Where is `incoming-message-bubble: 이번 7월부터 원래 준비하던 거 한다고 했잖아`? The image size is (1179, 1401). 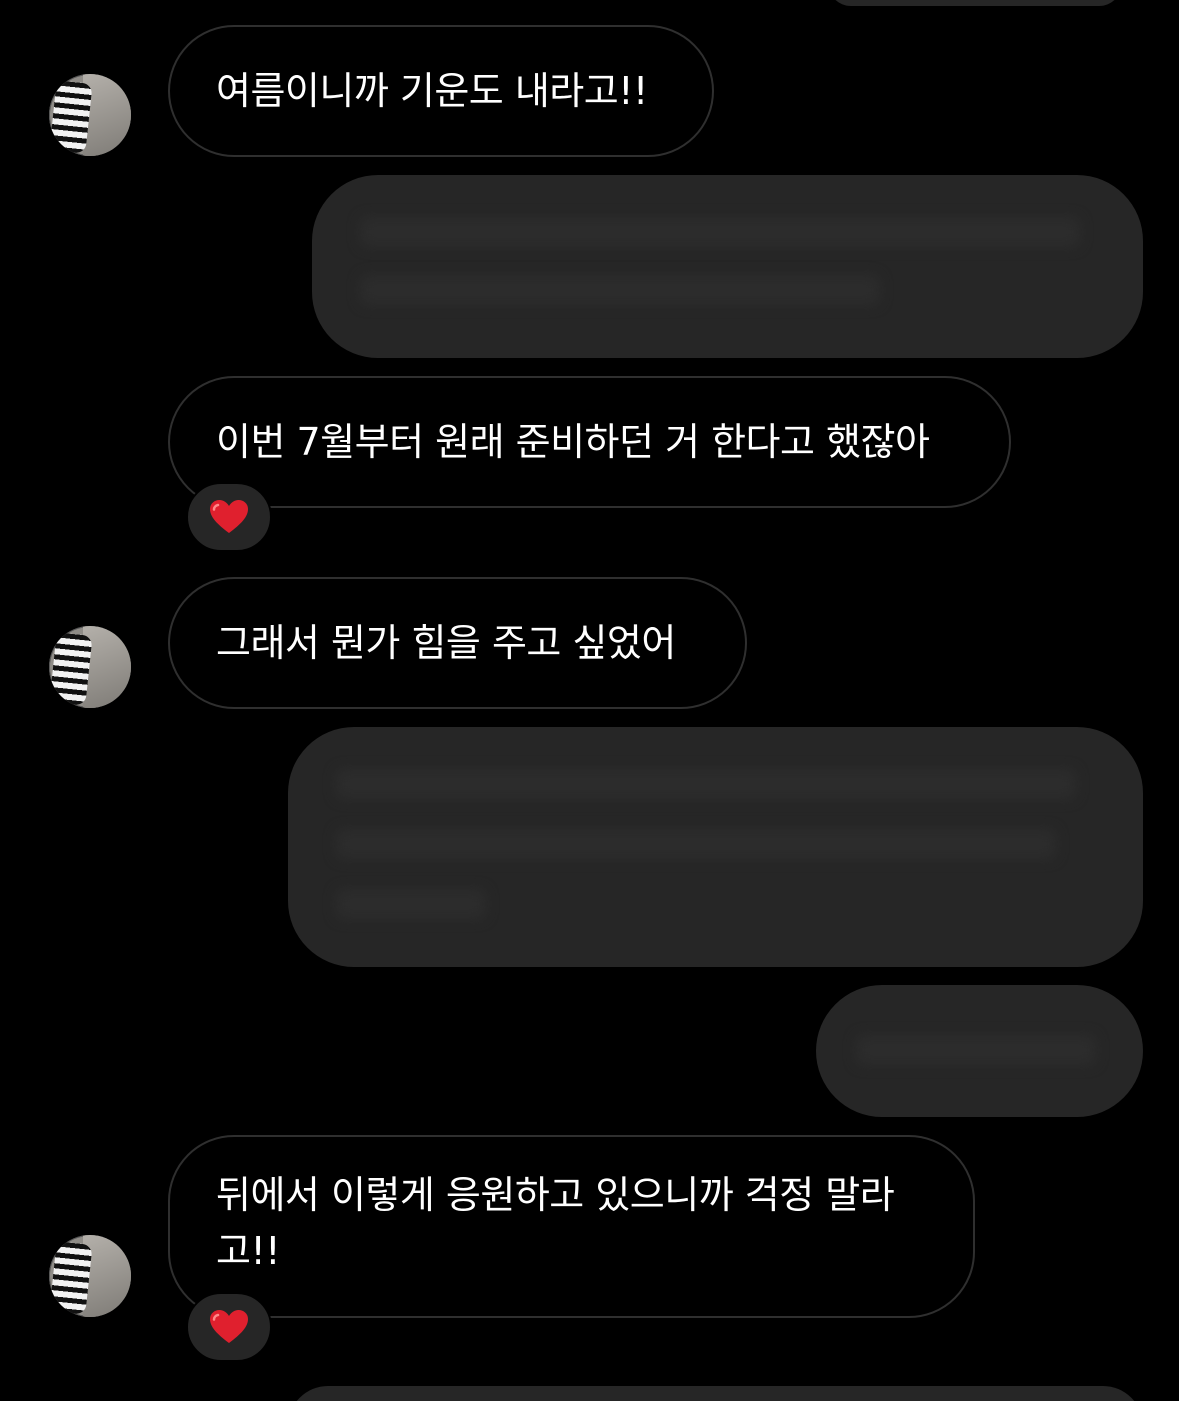 incoming-message-bubble: 이번 7월부터 원래 준비하던 거 한다고 했잖아 is located at coordinates (589, 442).